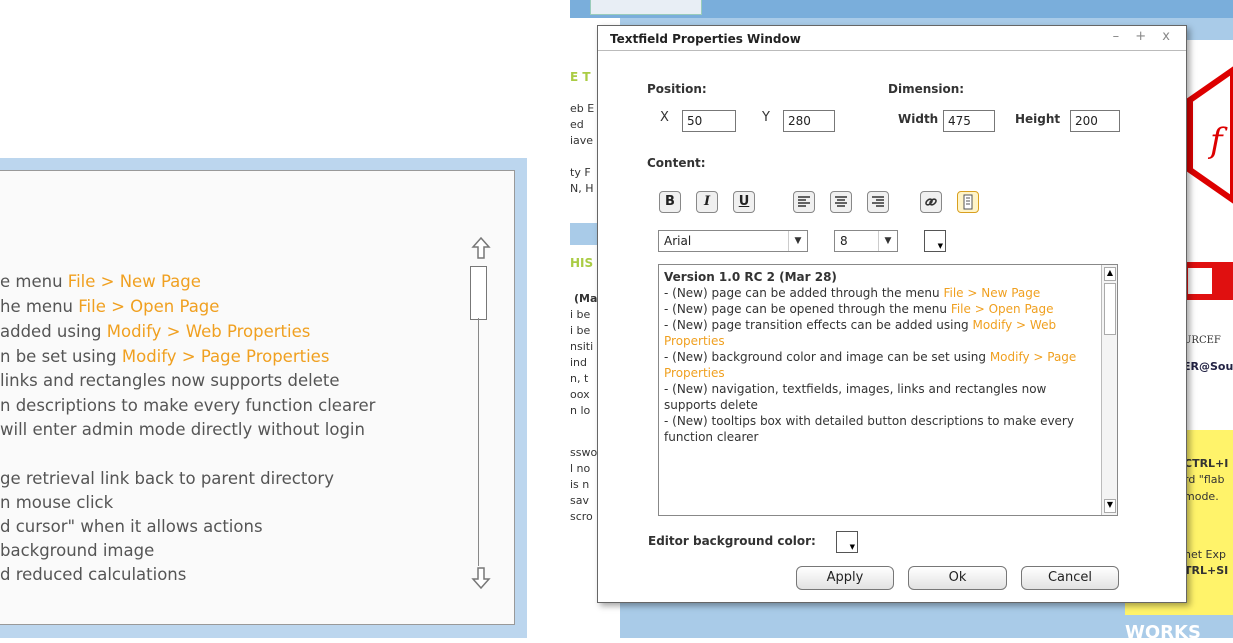  I want to click on font-size-value: 8, so click(844, 241).